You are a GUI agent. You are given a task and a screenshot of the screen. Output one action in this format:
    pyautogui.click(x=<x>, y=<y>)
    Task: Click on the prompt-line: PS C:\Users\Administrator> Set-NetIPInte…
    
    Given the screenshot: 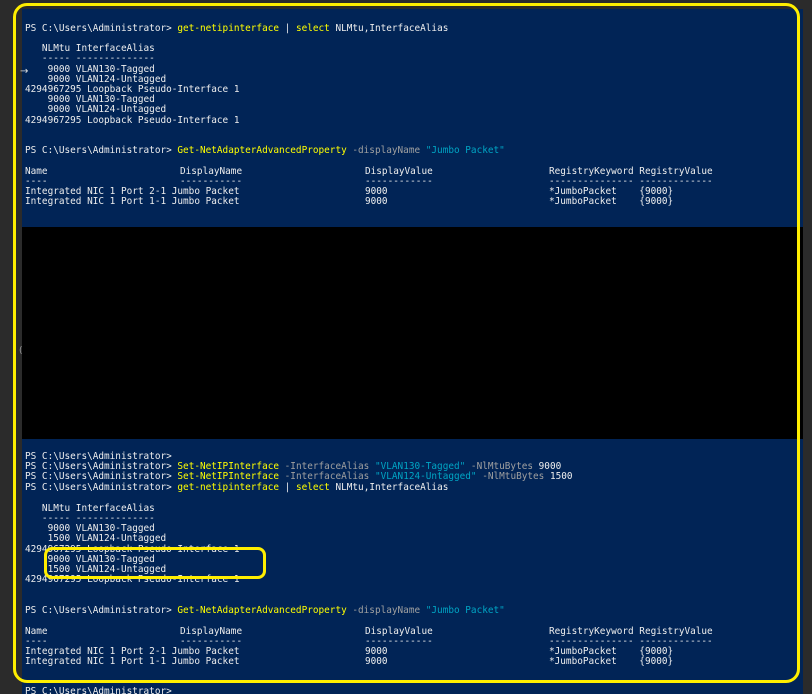 What is the action you would take?
    pyautogui.click(x=299, y=476)
    